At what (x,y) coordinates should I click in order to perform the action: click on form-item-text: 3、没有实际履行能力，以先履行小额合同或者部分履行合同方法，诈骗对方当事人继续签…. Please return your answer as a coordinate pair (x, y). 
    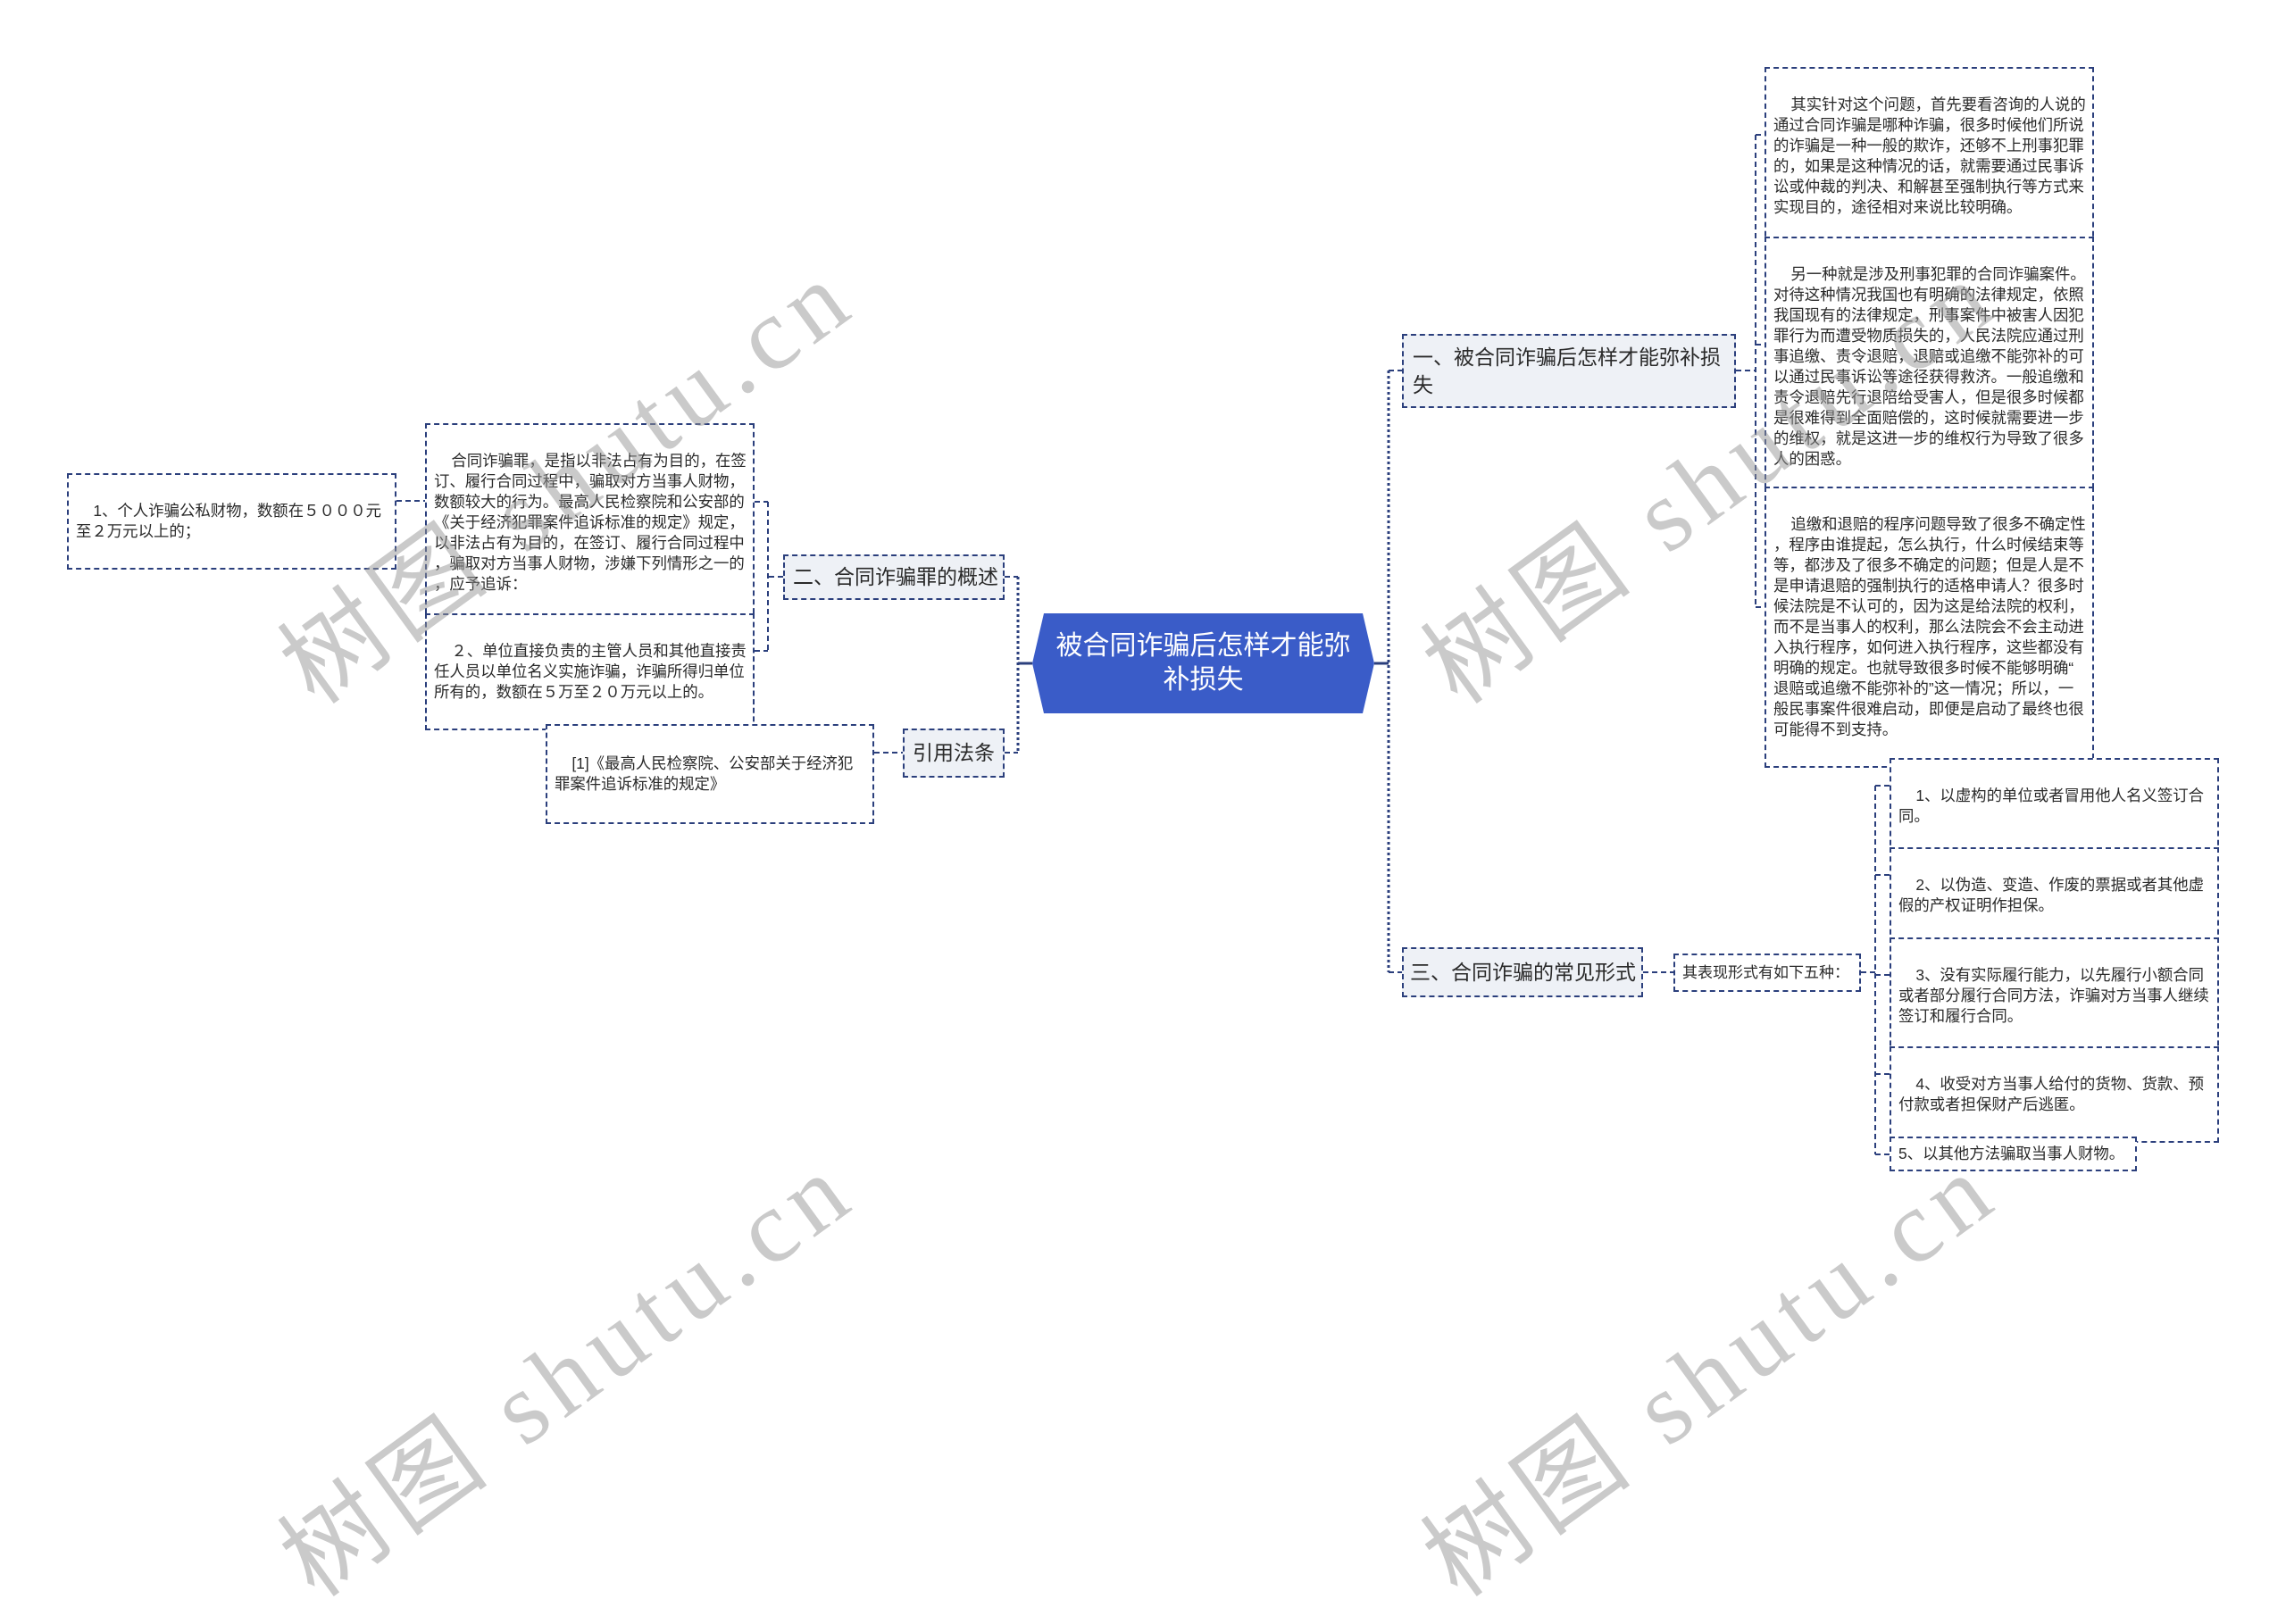
    Looking at the image, I should click on (2053, 995).